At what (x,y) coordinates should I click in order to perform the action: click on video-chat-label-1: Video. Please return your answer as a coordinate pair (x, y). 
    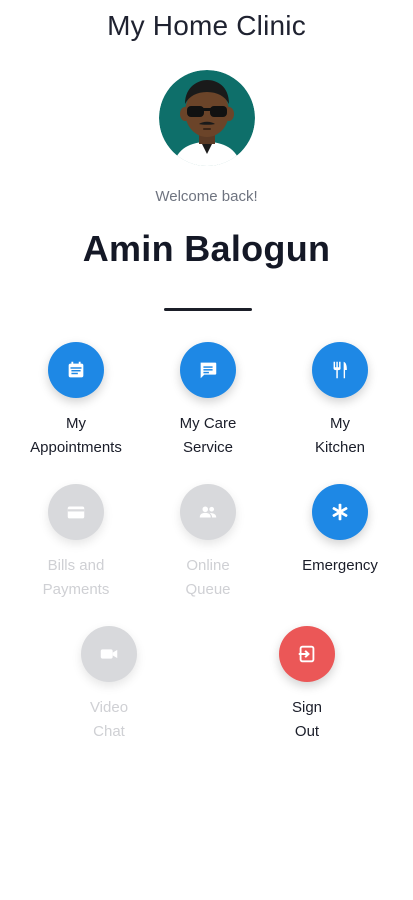
    Looking at the image, I should click on (109, 707).